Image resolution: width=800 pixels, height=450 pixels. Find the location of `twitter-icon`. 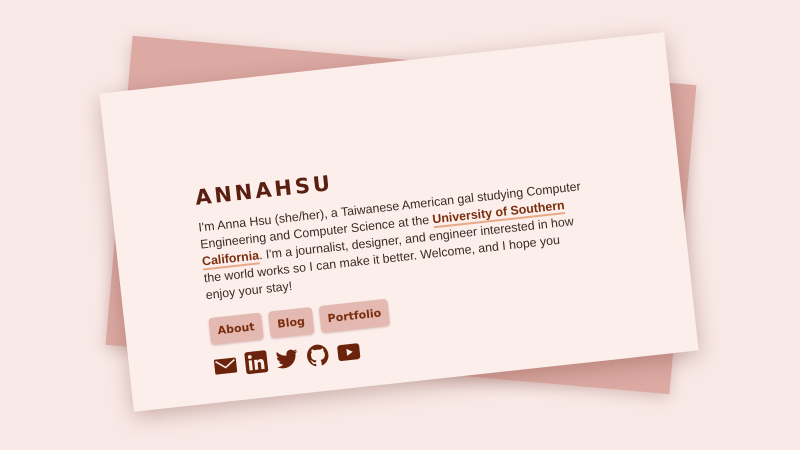

twitter-icon is located at coordinates (287, 359).